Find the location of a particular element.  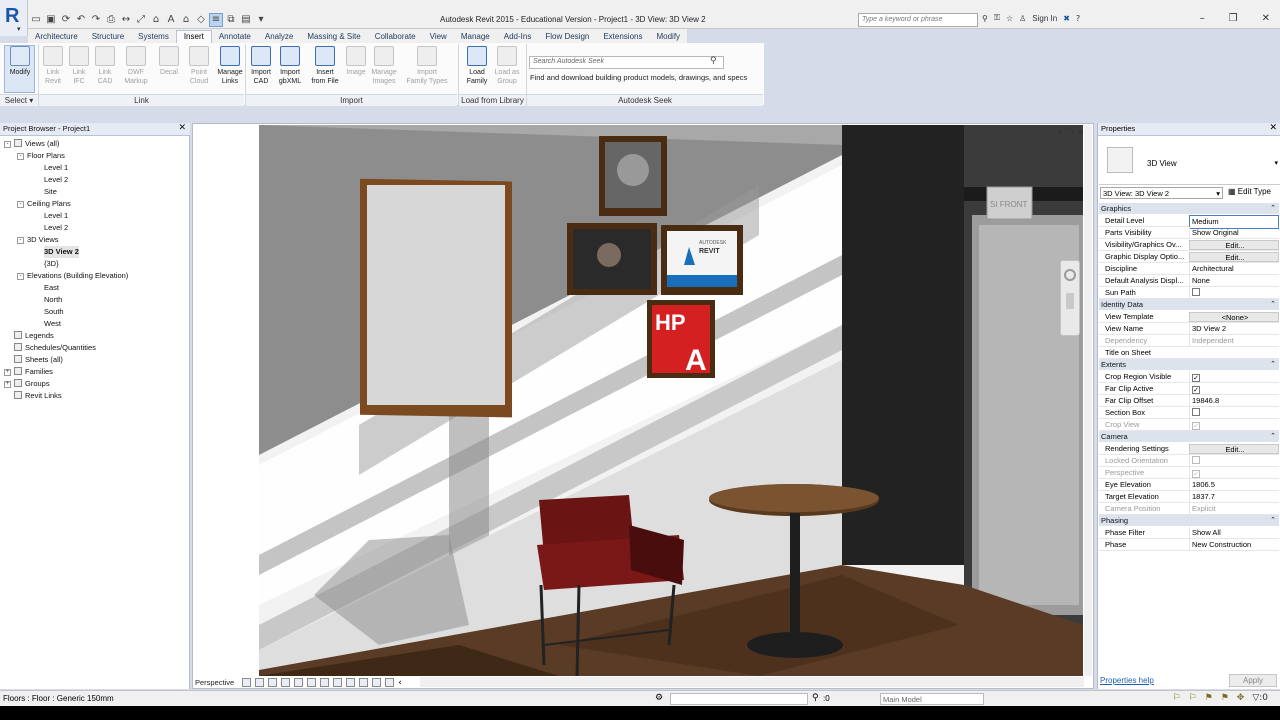

reveal-hidden-icon is located at coordinates (364, 682).